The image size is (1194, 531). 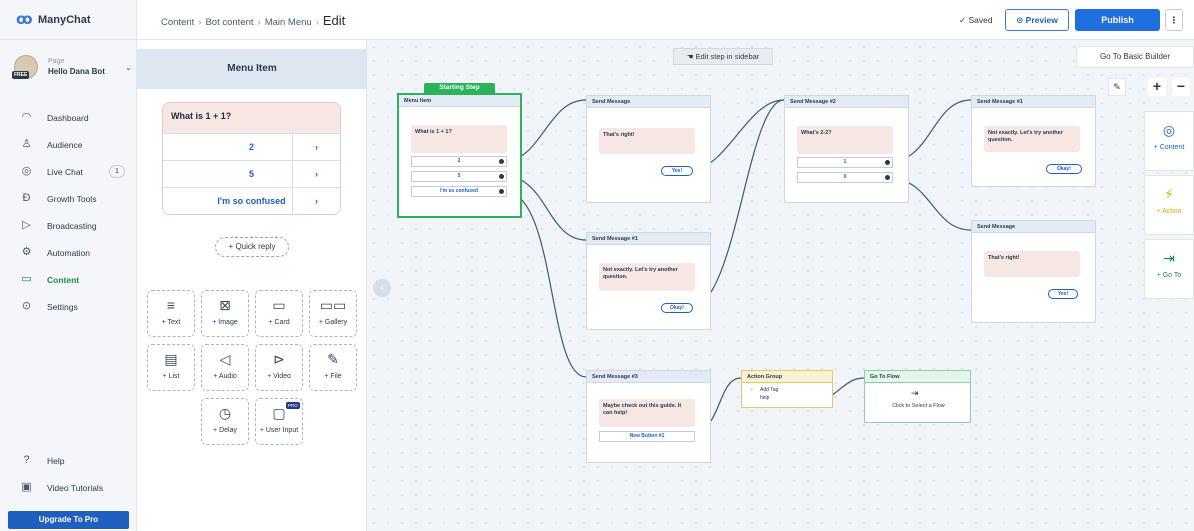 I want to click on sidebar-item-audience: ♙ Audience, so click(x=68, y=144).